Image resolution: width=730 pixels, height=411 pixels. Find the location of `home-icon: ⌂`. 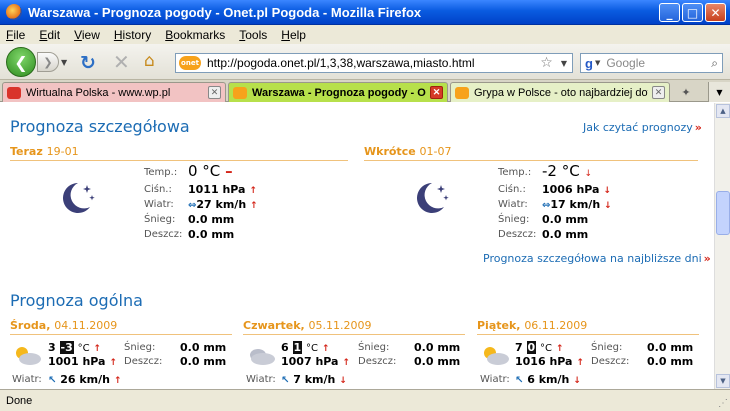

home-icon: ⌂ is located at coordinates (149, 61).